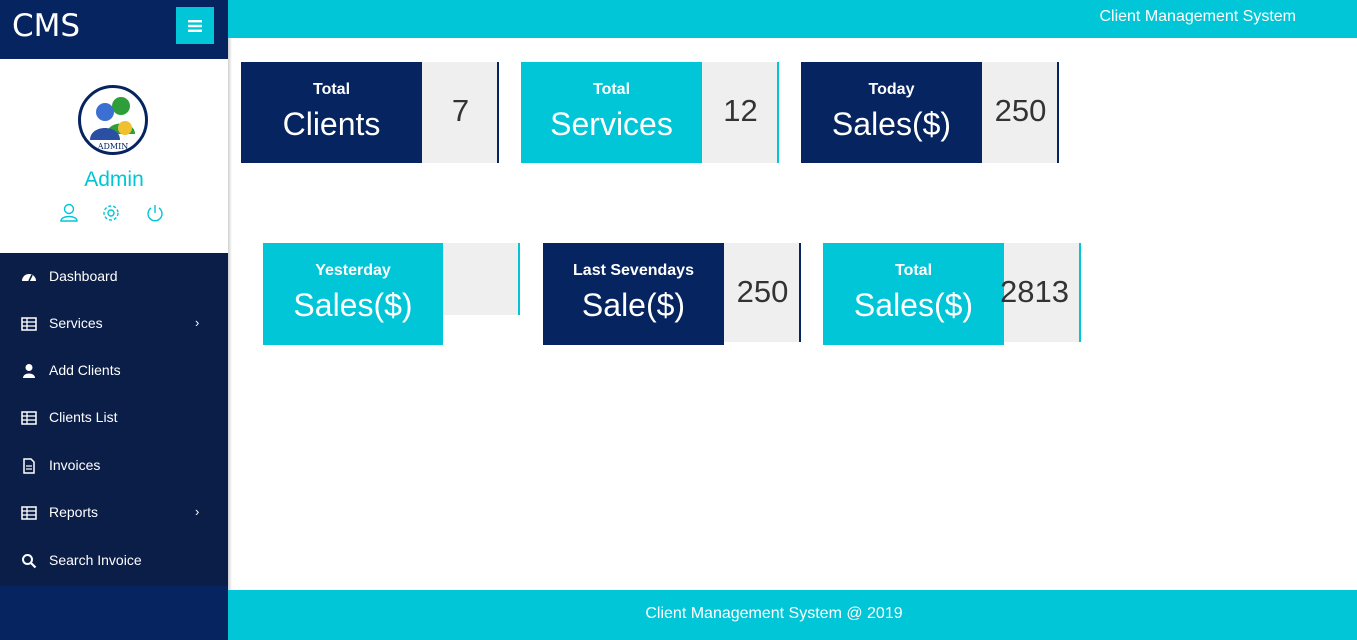 Image resolution: width=1357 pixels, height=640 pixels. What do you see at coordinates (114, 465) in the screenshot?
I see `sidebar-item-invoices: Invoices` at bounding box center [114, 465].